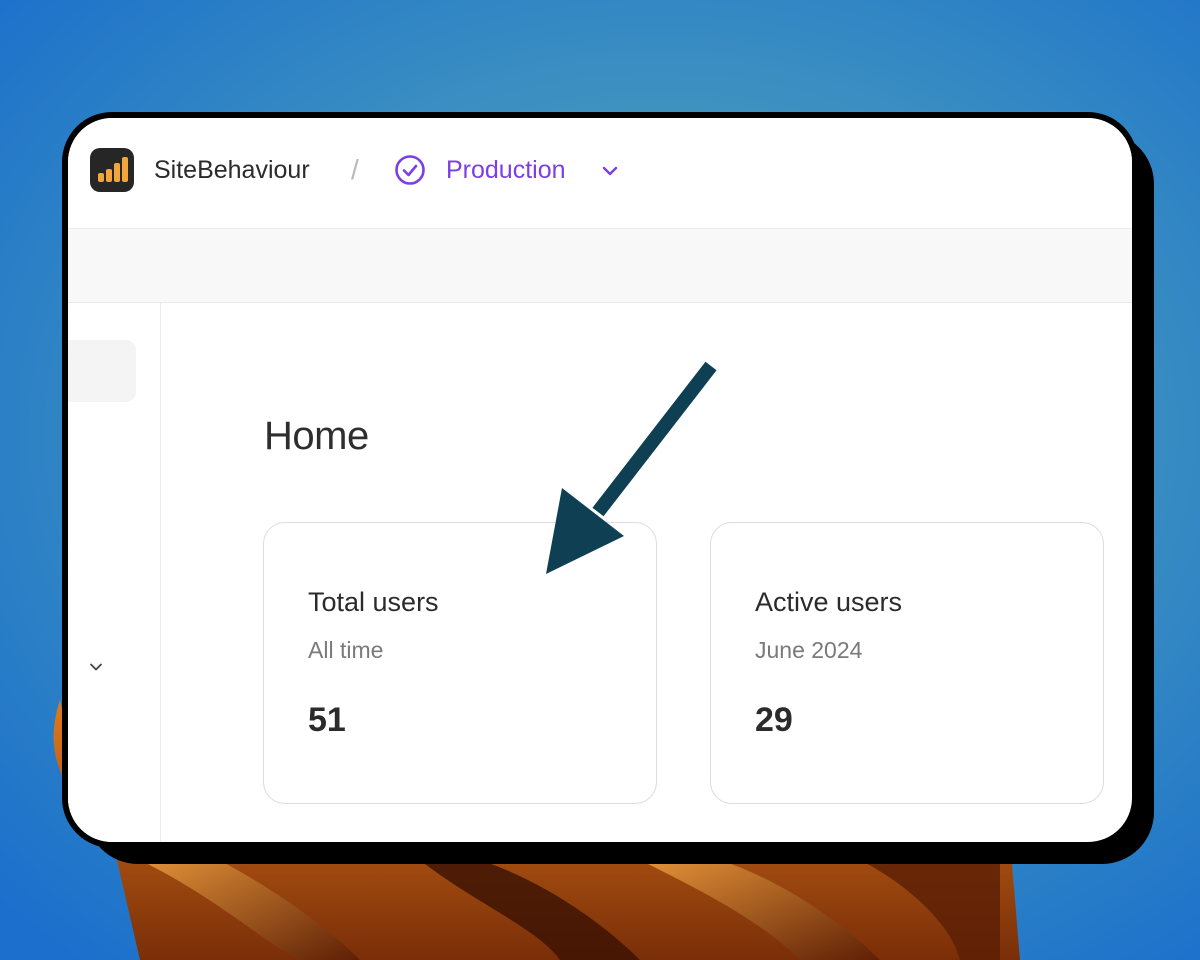  I want to click on toolbar-strip, so click(600, 266).